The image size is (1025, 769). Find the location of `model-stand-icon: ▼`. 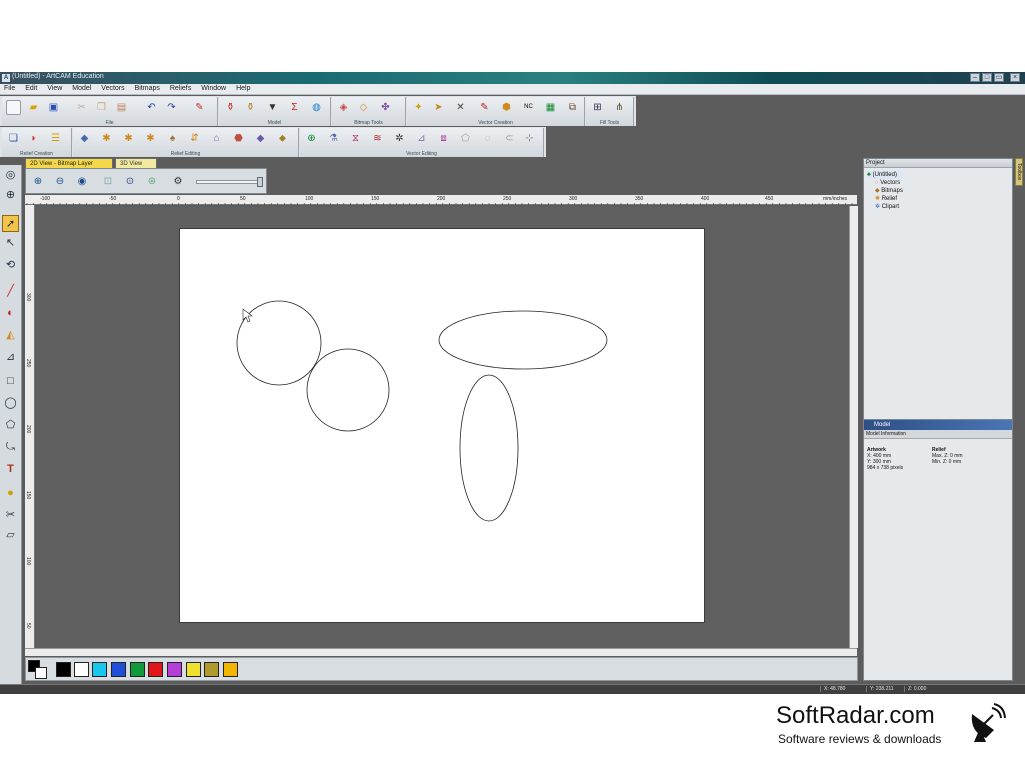

model-stand-icon: ▼ is located at coordinates (272, 107).